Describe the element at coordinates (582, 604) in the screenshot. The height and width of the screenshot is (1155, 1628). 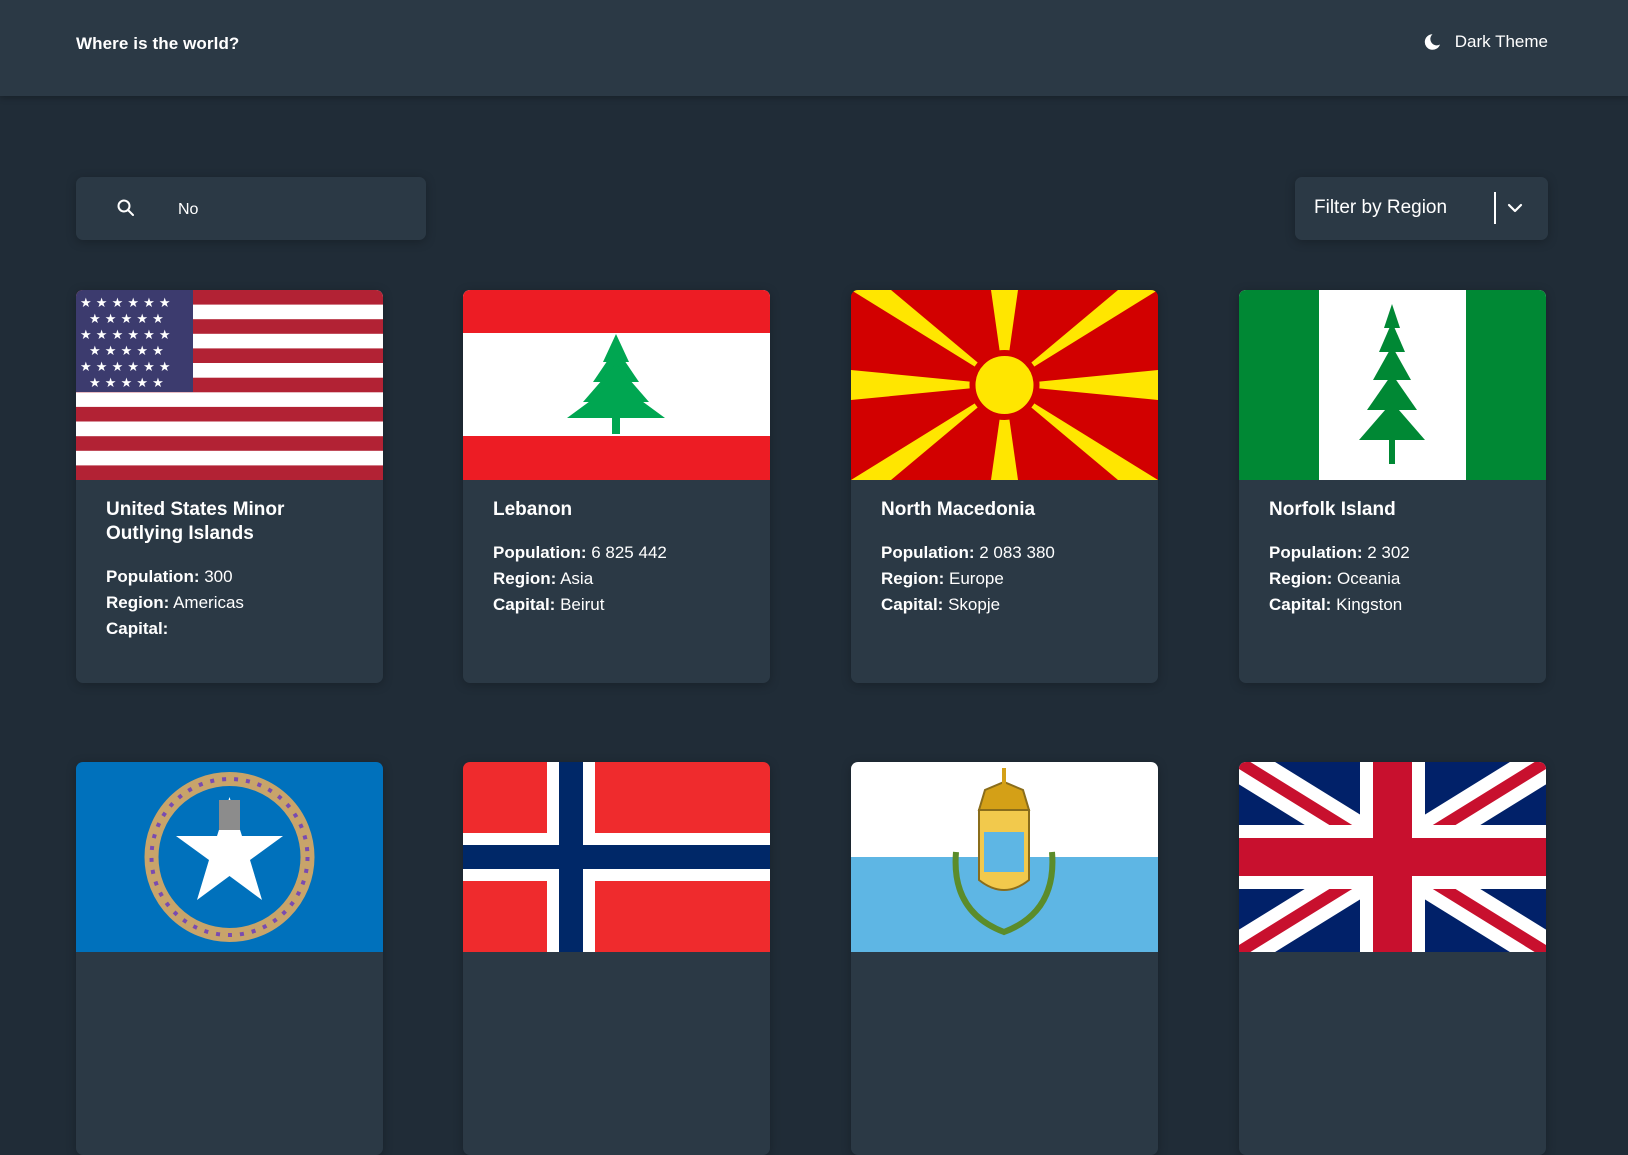
I see `capital-value: Beirut` at that location.